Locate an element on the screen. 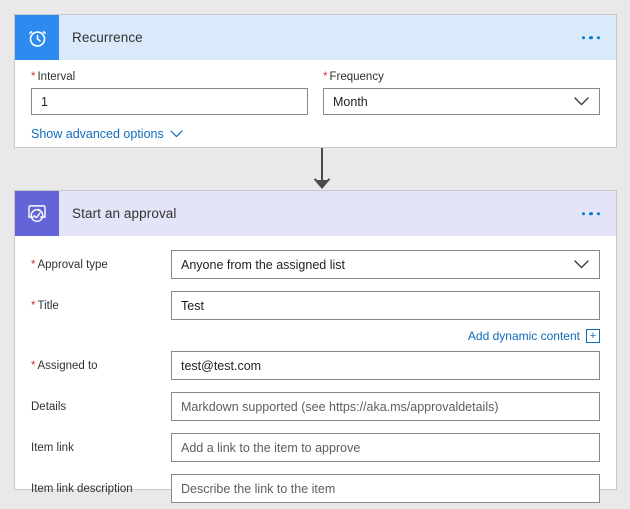 The width and height of the screenshot is (630, 509). show-advanced-options-label: Show advanced options is located at coordinates (97, 134).